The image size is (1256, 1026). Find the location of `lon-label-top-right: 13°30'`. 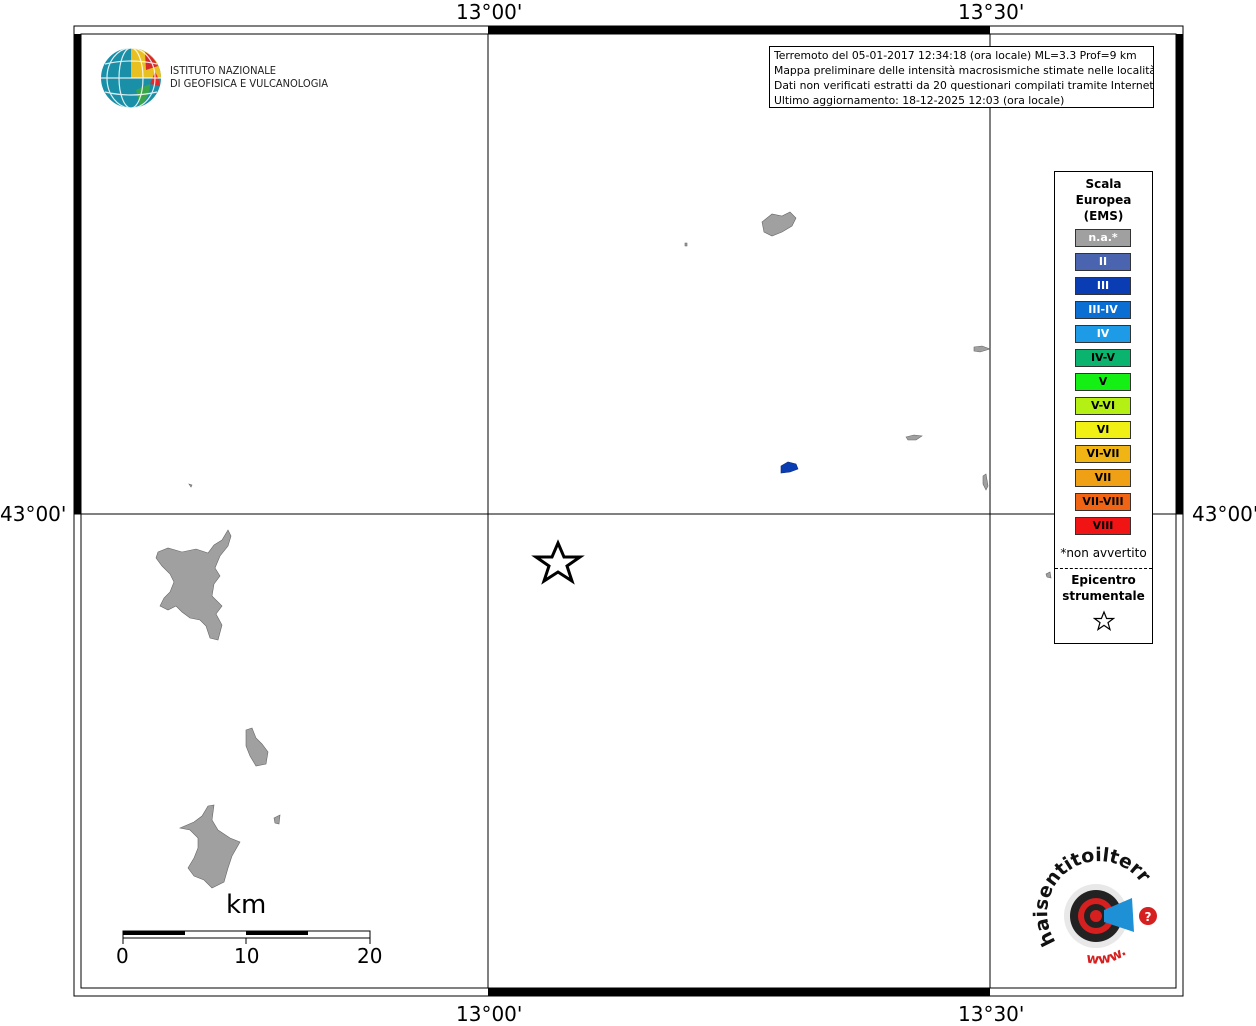

lon-label-top-right: 13°30' is located at coordinates (991, 12).